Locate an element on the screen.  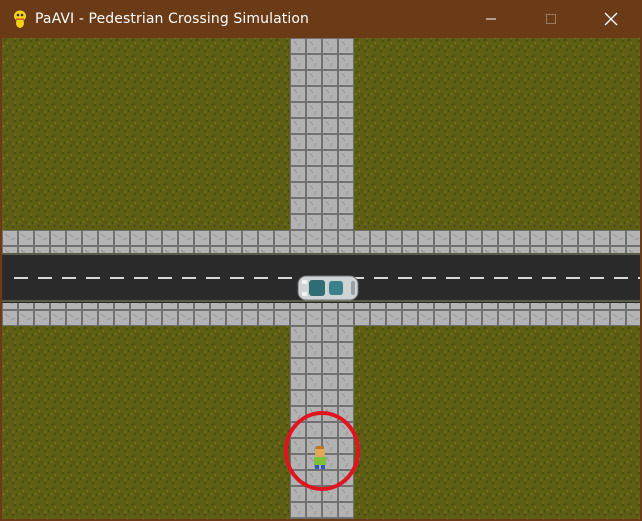
maximize-button is located at coordinates (551, 19).